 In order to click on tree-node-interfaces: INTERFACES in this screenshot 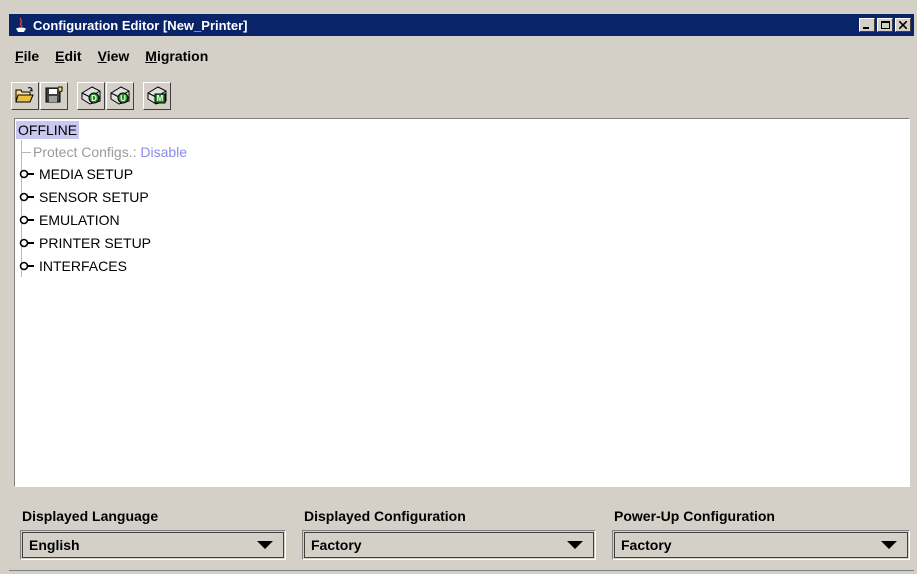, I will do `click(73, 266)`.